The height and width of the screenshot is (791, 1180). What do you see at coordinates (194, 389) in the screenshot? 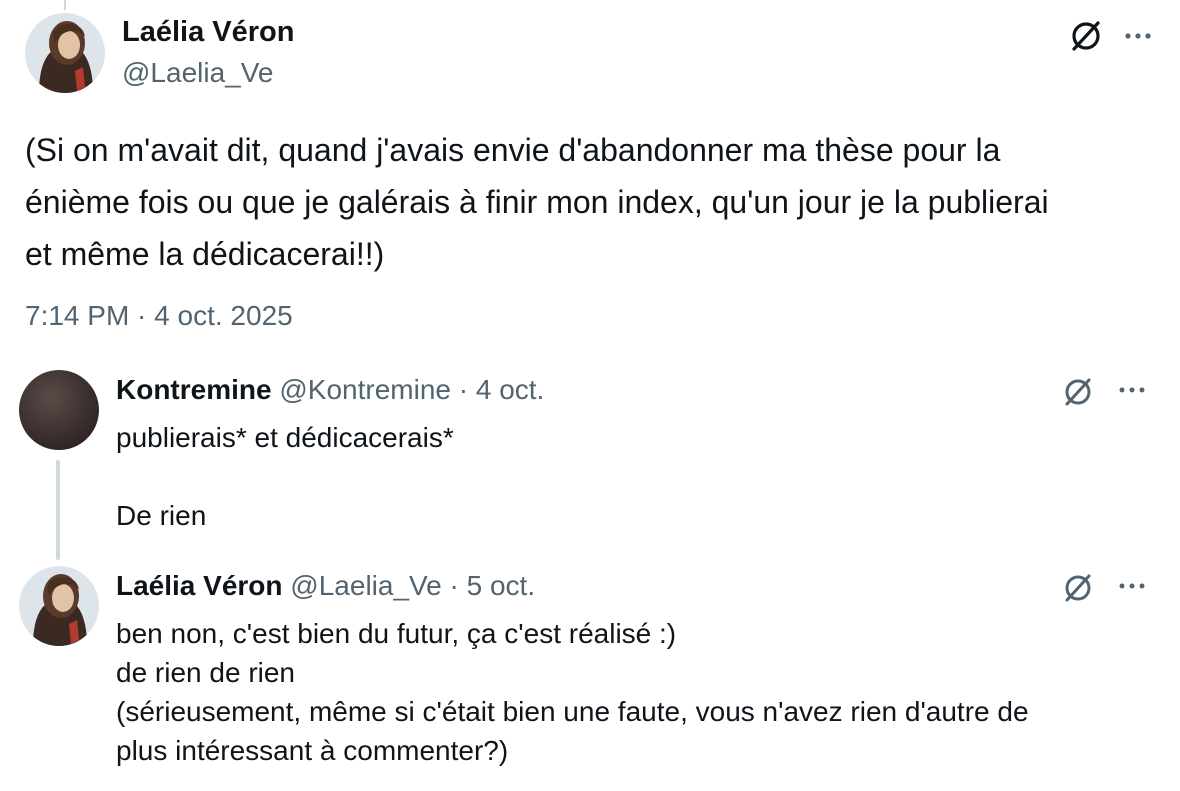
I see `author-name: Kontremine` at bounding box center [194, 389].